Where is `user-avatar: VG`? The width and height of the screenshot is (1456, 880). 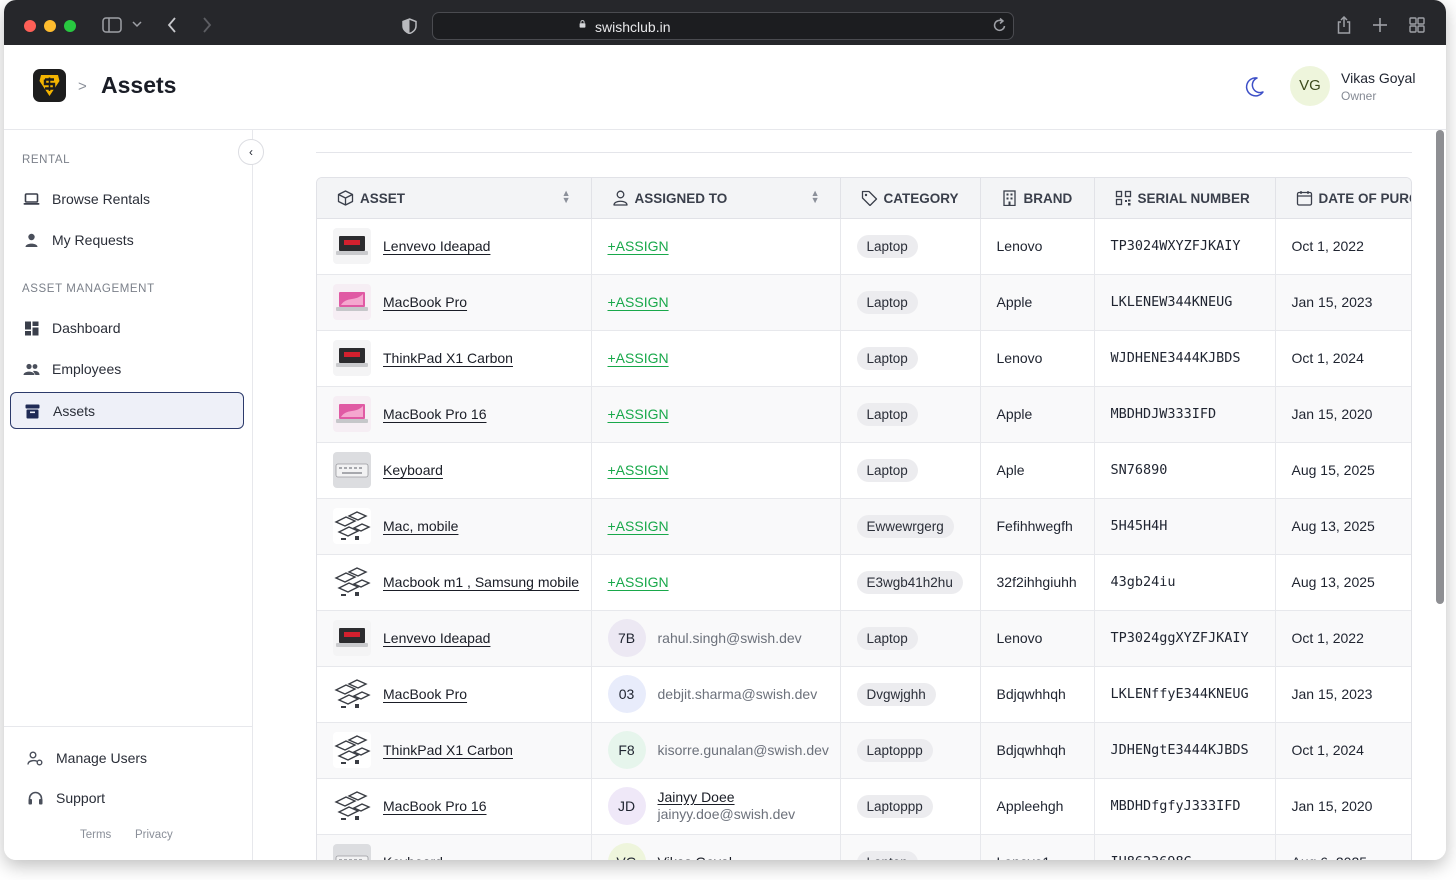 user-avatar: VG is located at coordinates (1310, 86).